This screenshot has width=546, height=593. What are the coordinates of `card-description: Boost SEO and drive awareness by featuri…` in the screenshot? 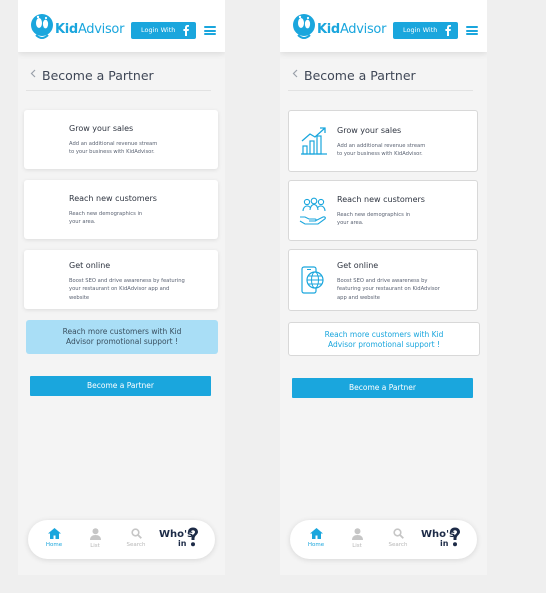 It's located at (127, 289).